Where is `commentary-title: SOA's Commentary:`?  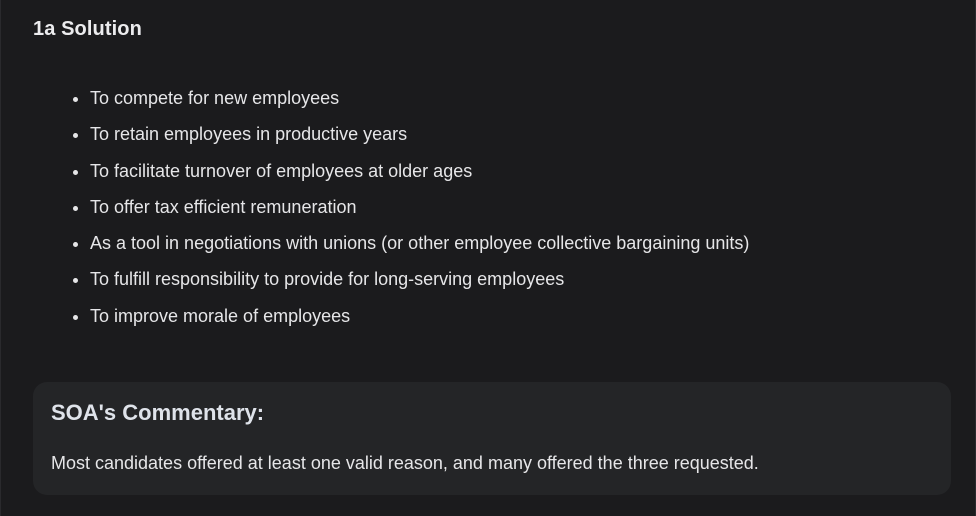
commentary-title: SOA's Commentary: is located at coordinates (158, 412).